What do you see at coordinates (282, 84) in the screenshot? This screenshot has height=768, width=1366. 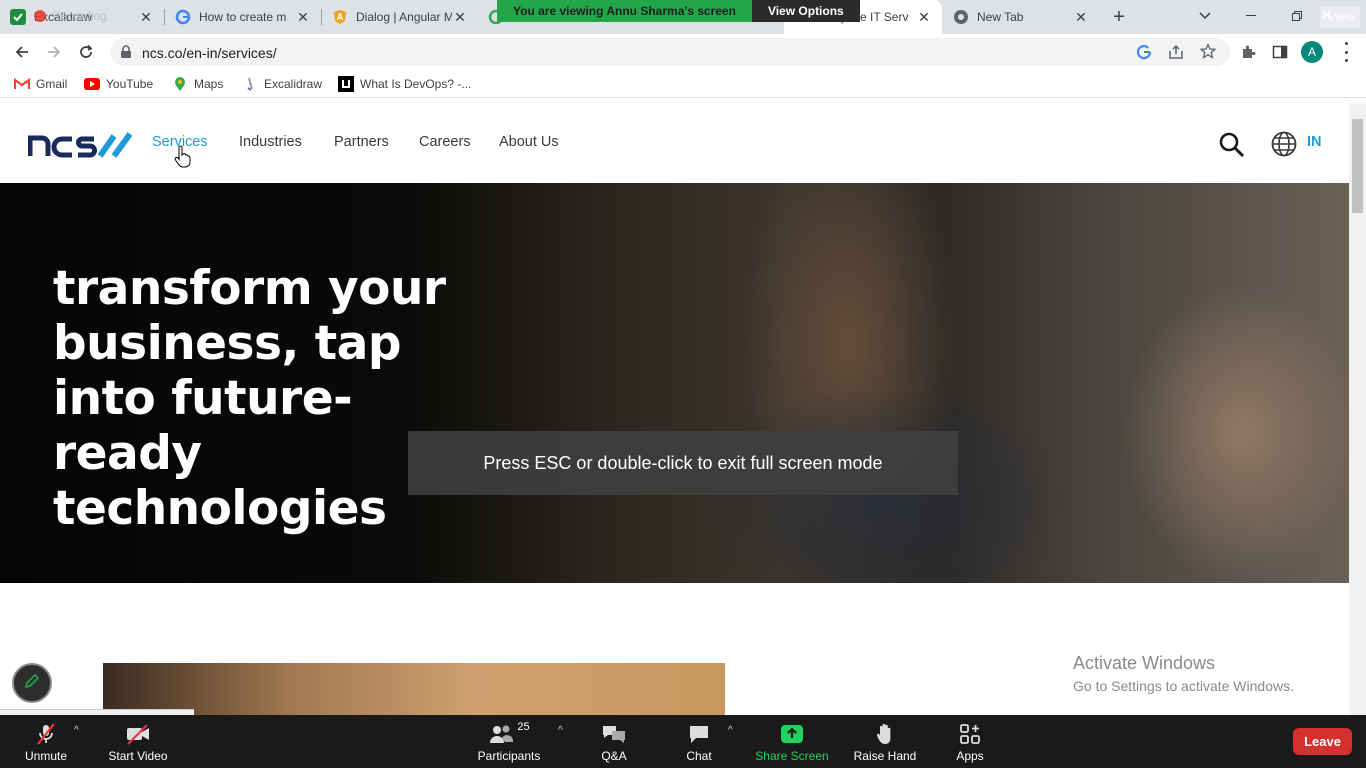 I see `bookmark-excalidraw: Excalidraw` at bounding box center [282, 84].